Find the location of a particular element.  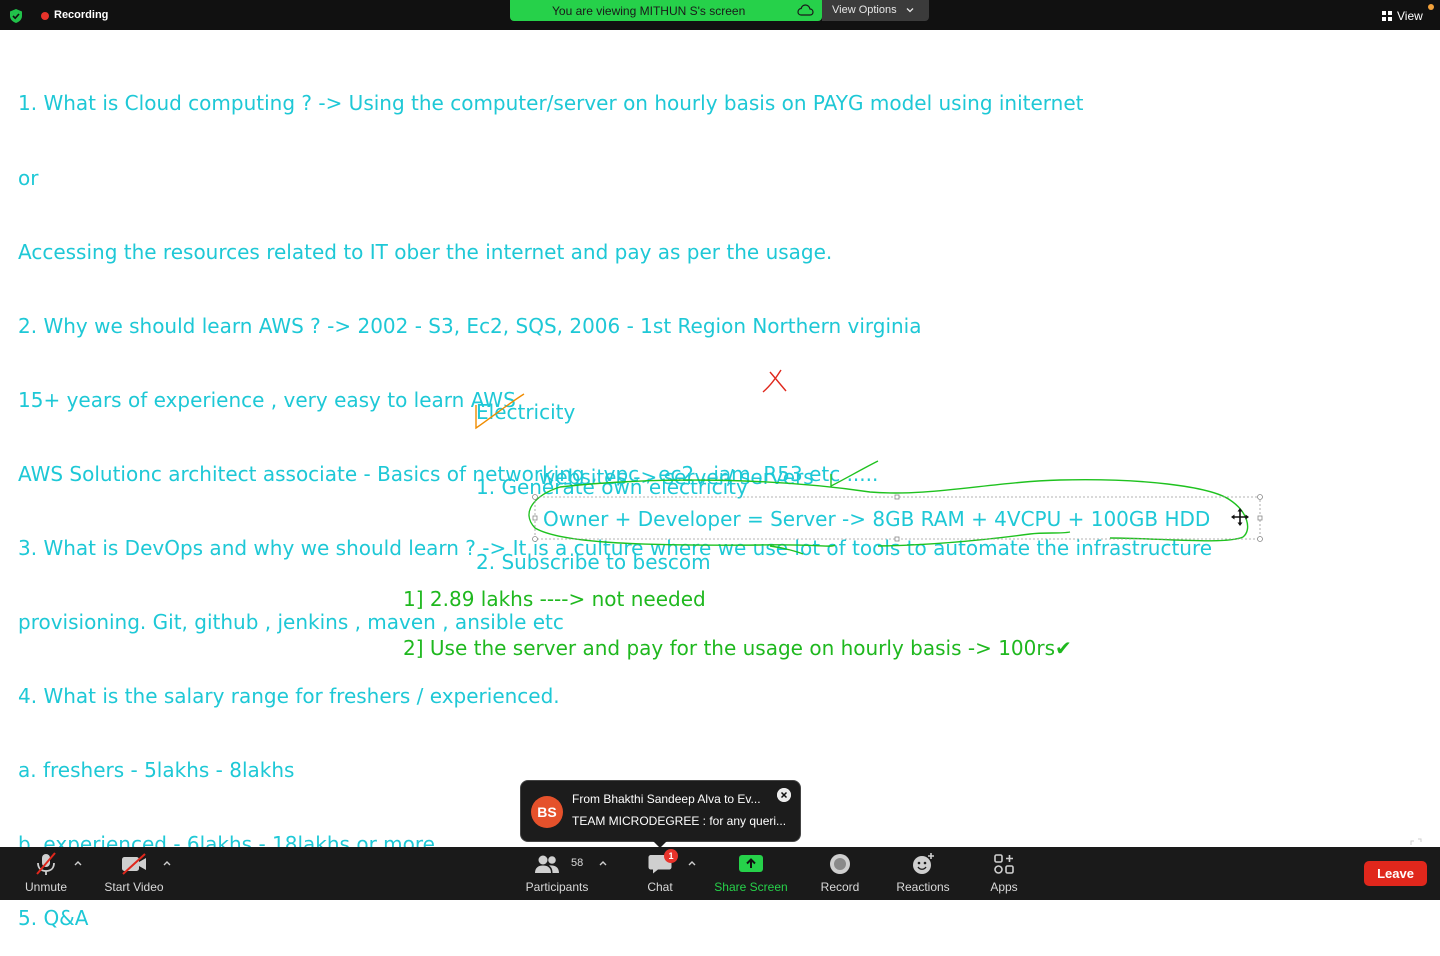

participants-count: 58 is located at coordinates (577, 863).